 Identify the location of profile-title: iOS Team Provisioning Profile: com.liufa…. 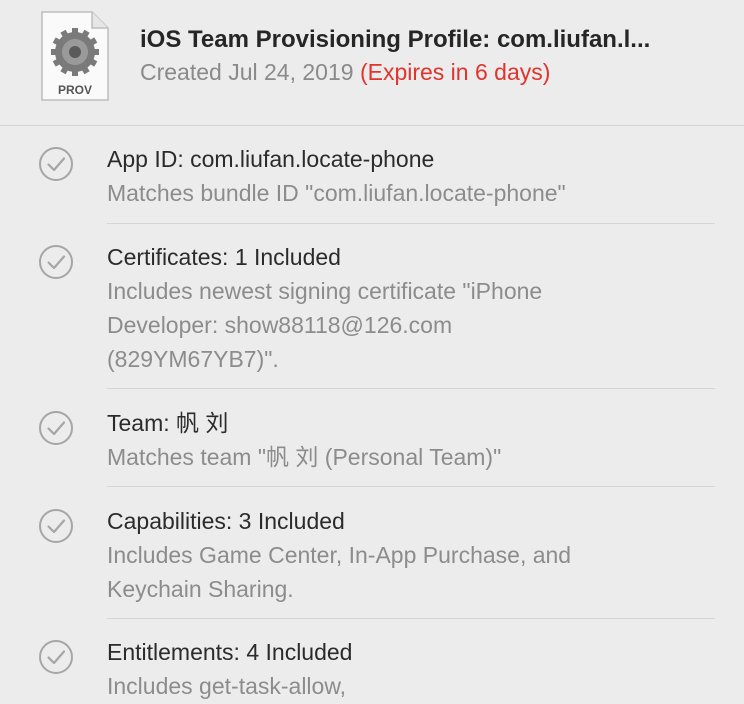
(395, 39).